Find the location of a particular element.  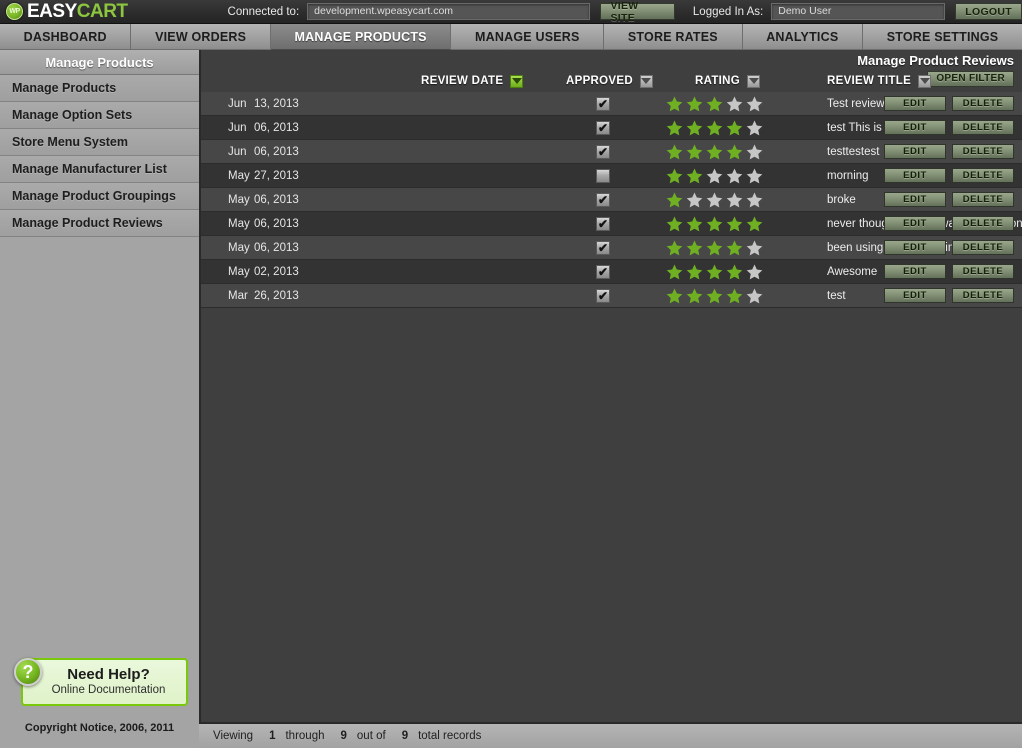

sidebar-item-manage-manufacturer-list: Manage Manufacturer List is located at coordinates (99, 169).